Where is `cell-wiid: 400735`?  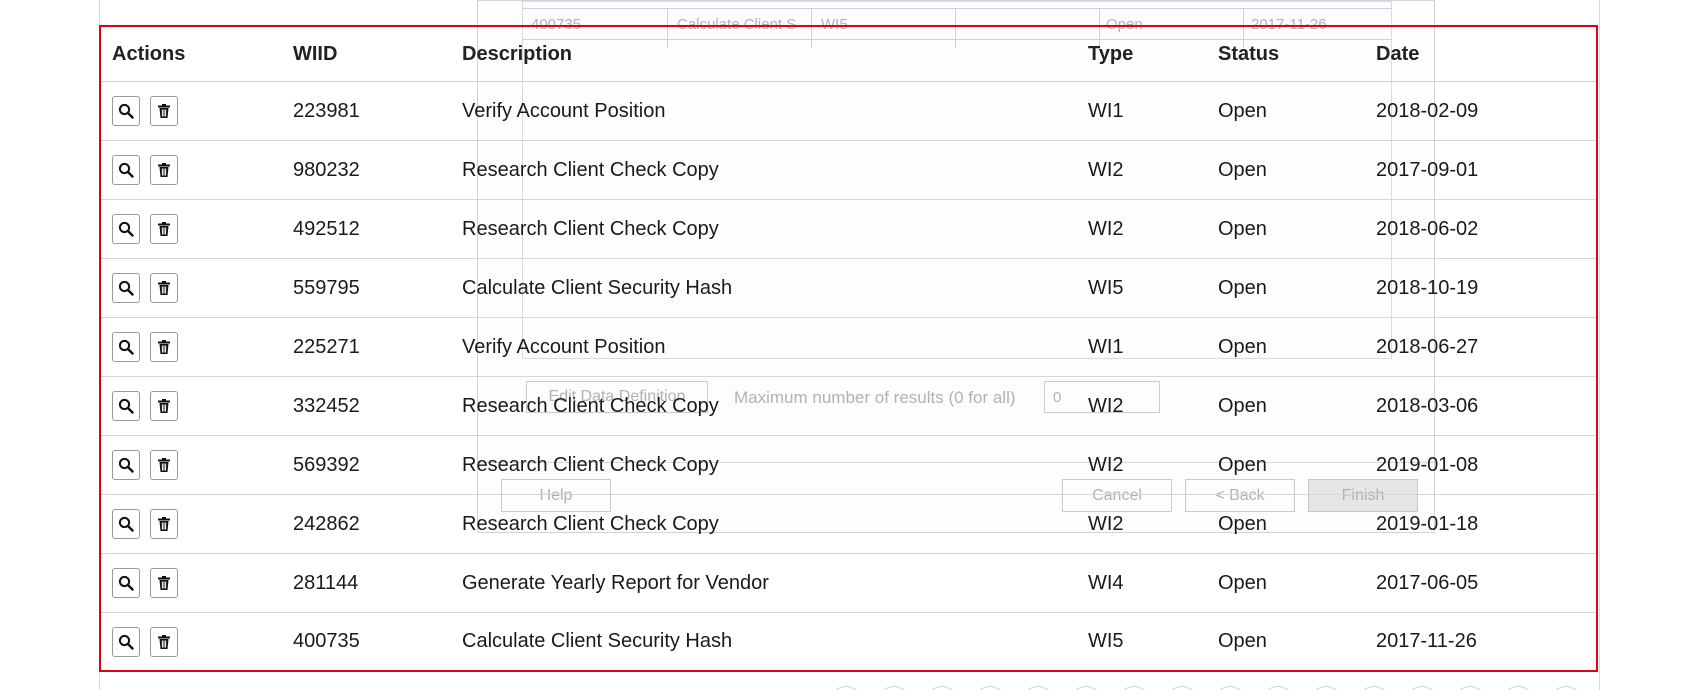 cell-wiid: 400735 is located at coordinates (326, 641).